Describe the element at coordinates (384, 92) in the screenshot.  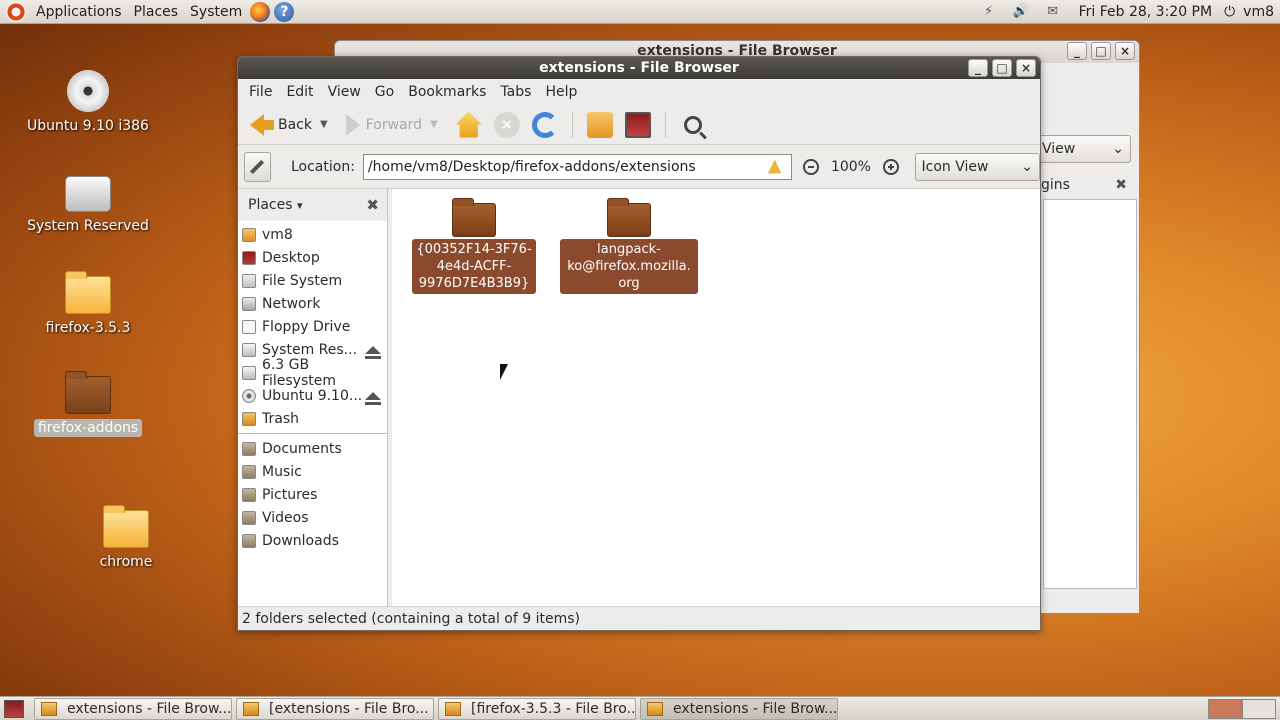
I see `menu-go: Go` at that location.